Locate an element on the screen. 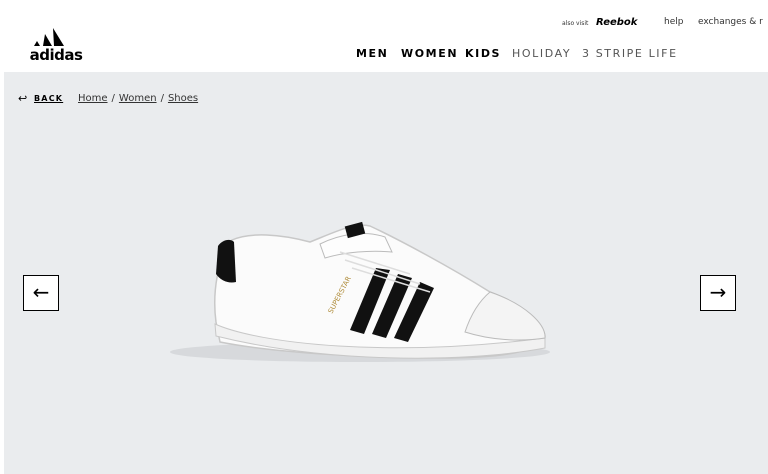  reebok-link: Reebok is located at coordinates (616, 22).